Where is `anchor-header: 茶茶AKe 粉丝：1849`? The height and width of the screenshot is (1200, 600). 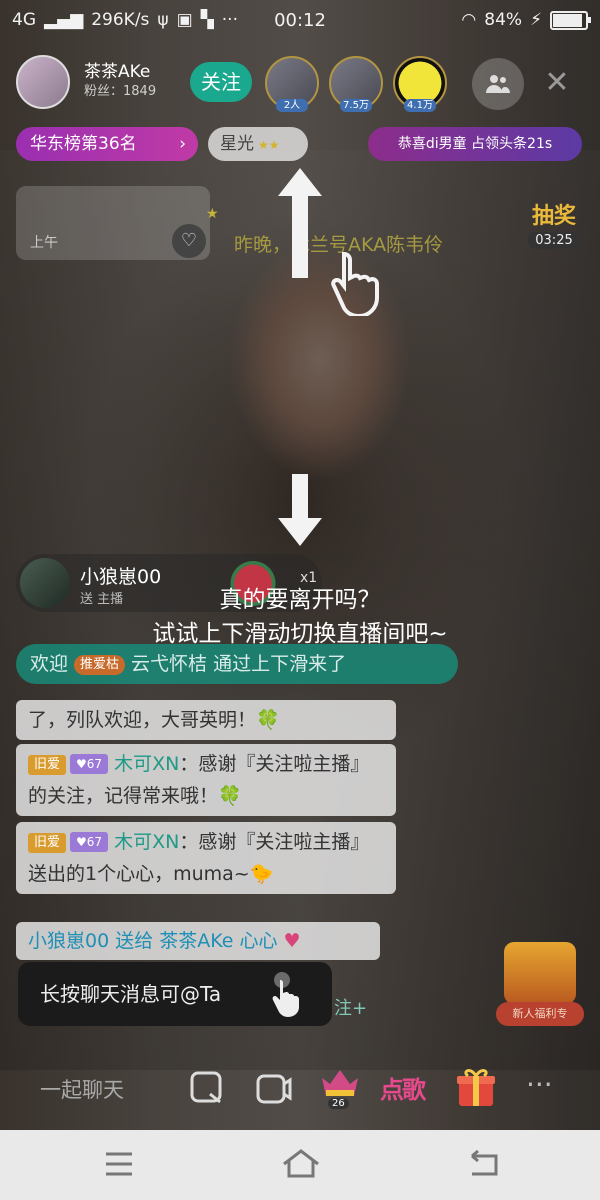
anchor-header: 茶茶AKe 粉丝：1849 is located at coordinates (86, 82).